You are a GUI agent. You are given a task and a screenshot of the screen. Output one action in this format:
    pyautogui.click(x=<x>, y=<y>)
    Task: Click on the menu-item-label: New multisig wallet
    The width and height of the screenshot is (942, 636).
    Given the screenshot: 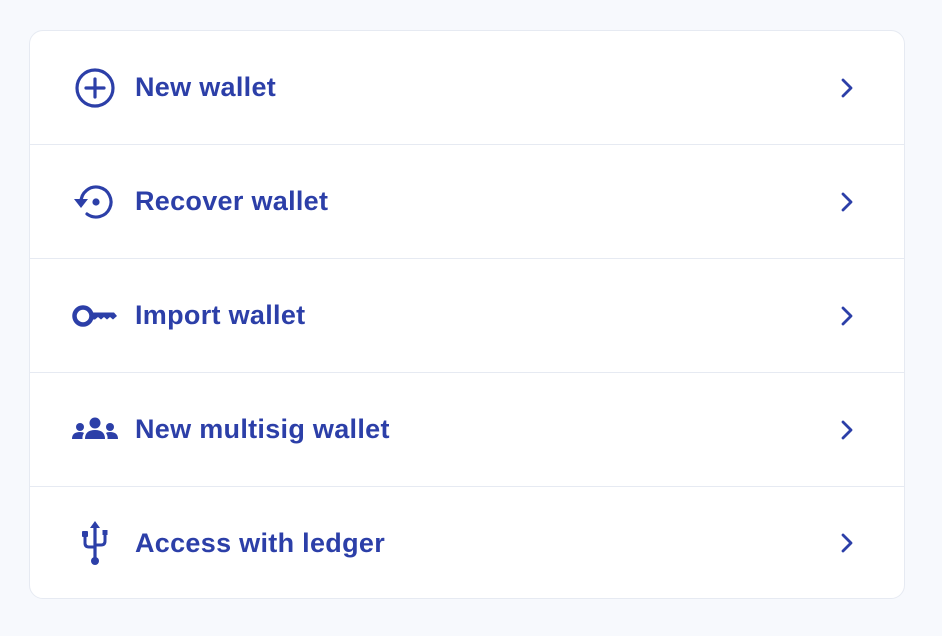 What is the action you would take?
    pyautogui.click(x=262, y=429)
    